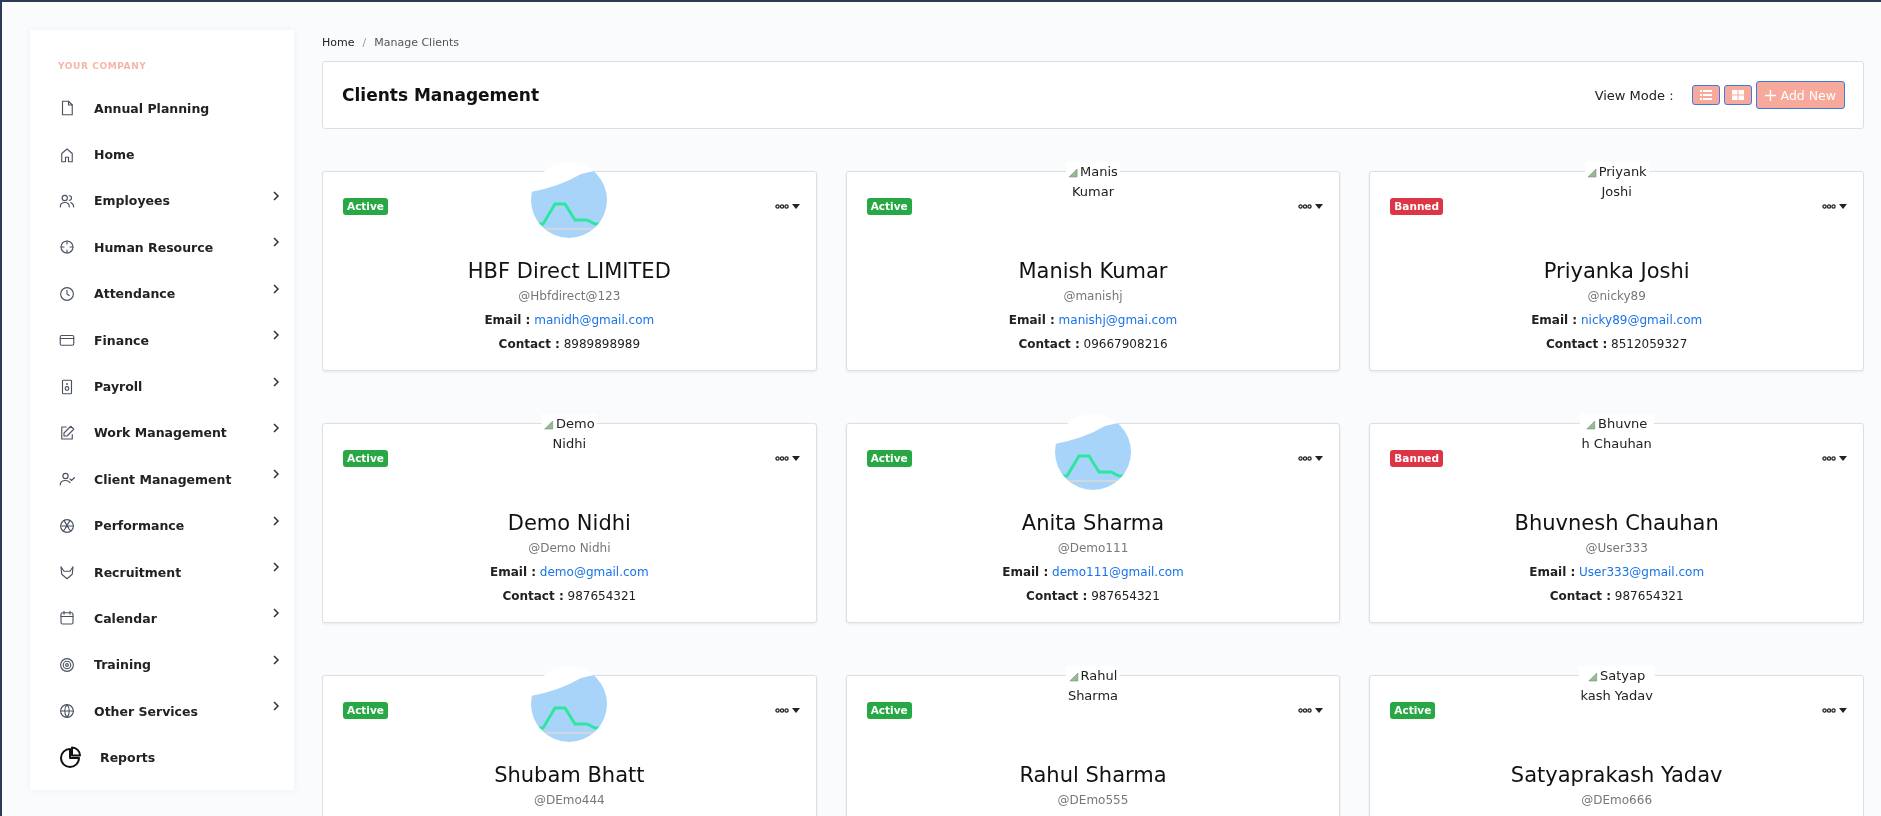 The width and height of the screenshot is (1881, 816). Describe the element at coordinates (1093, 296) in the screenshot. I see `client-username: @manishj` at that location.